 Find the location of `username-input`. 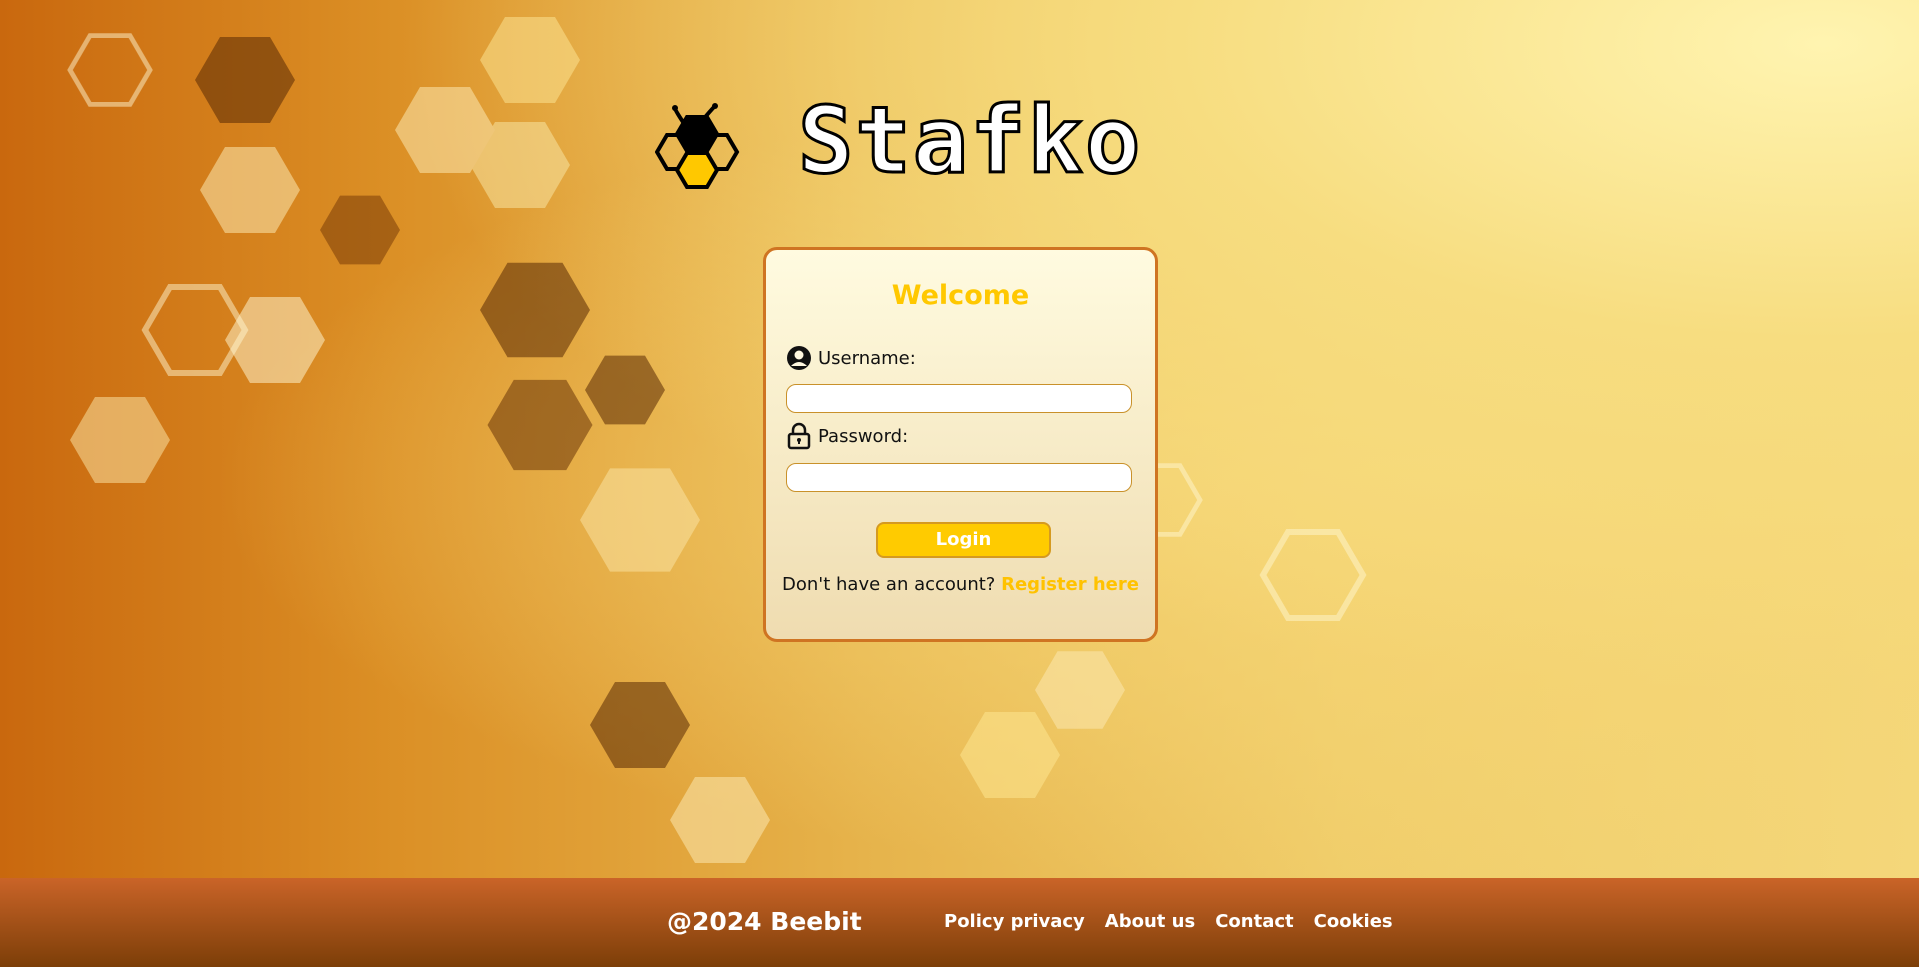

username-input is located at coordinates (959, 398).